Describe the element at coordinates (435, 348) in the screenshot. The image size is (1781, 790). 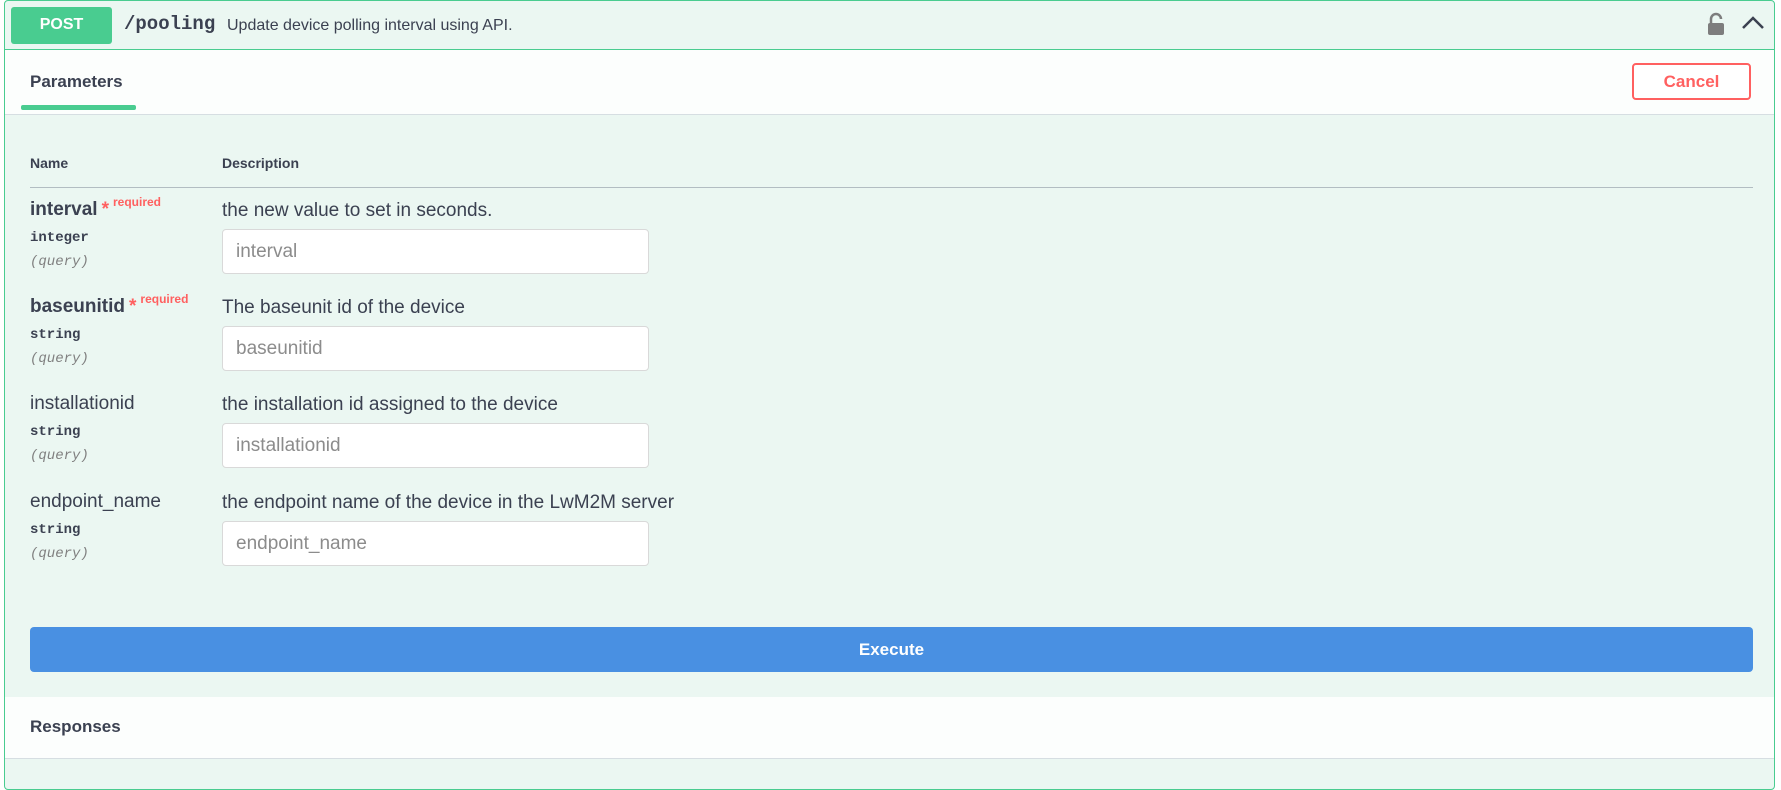
I see `baseunitid-input` at that location.